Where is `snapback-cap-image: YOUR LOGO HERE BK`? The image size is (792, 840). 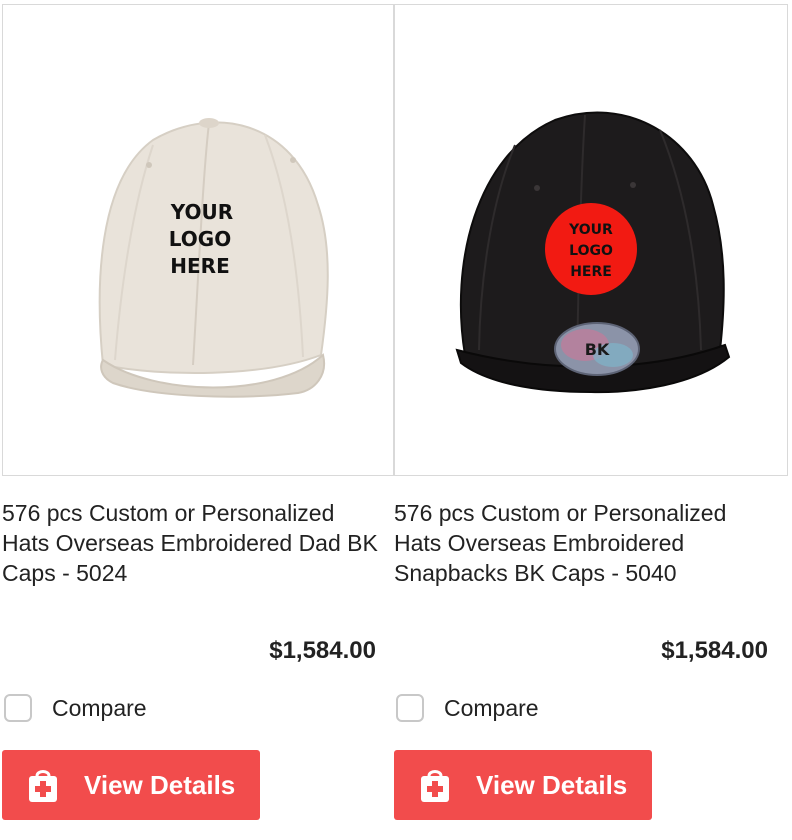 snapback-cap-image: YOUR LOGO HERE BK is located at coordinates (593, 252).